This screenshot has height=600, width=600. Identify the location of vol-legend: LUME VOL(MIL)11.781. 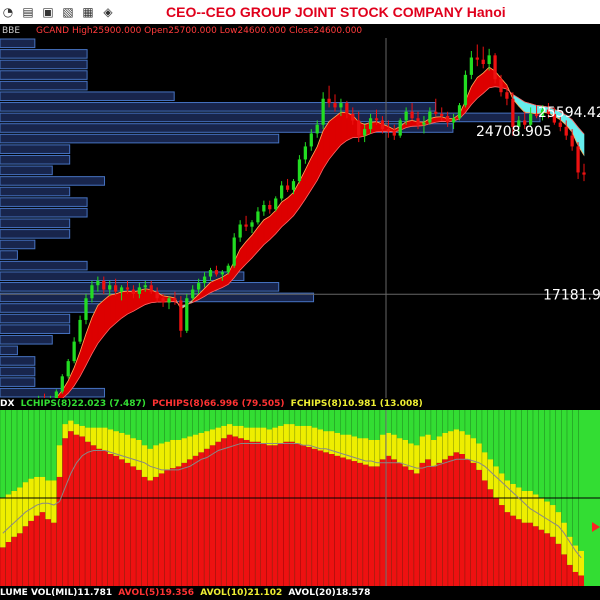
(56, 593).